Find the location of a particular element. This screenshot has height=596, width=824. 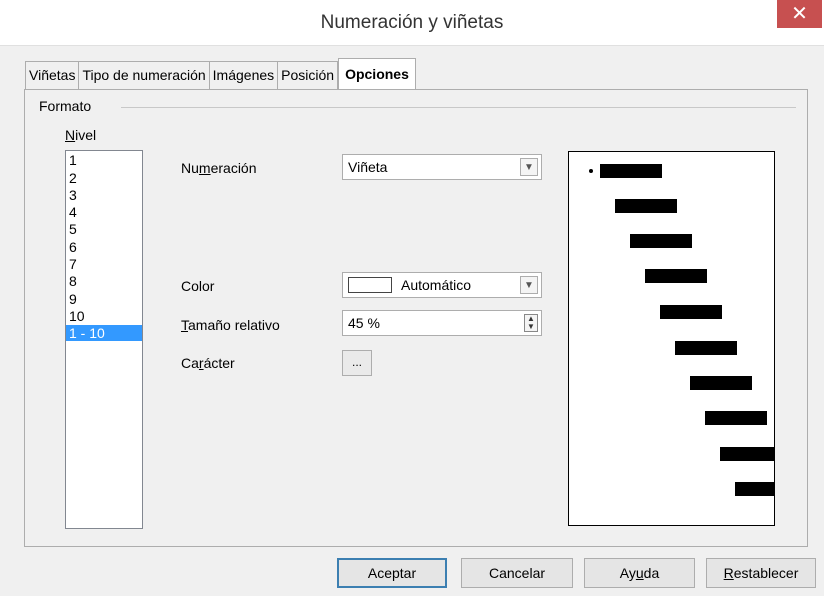

level-item: 8 is located at coordinates (104, 281).